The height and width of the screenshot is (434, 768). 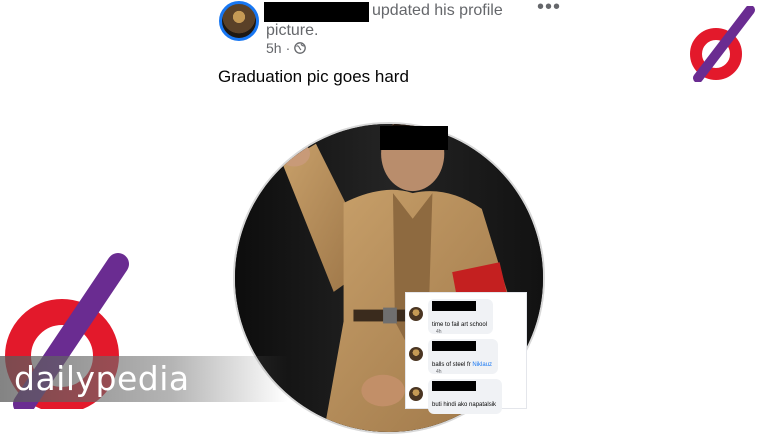 What do you see at coordinates (274, 48) in the screenshot?
I see `post-time: 5h` at bounding box center [274, 48].